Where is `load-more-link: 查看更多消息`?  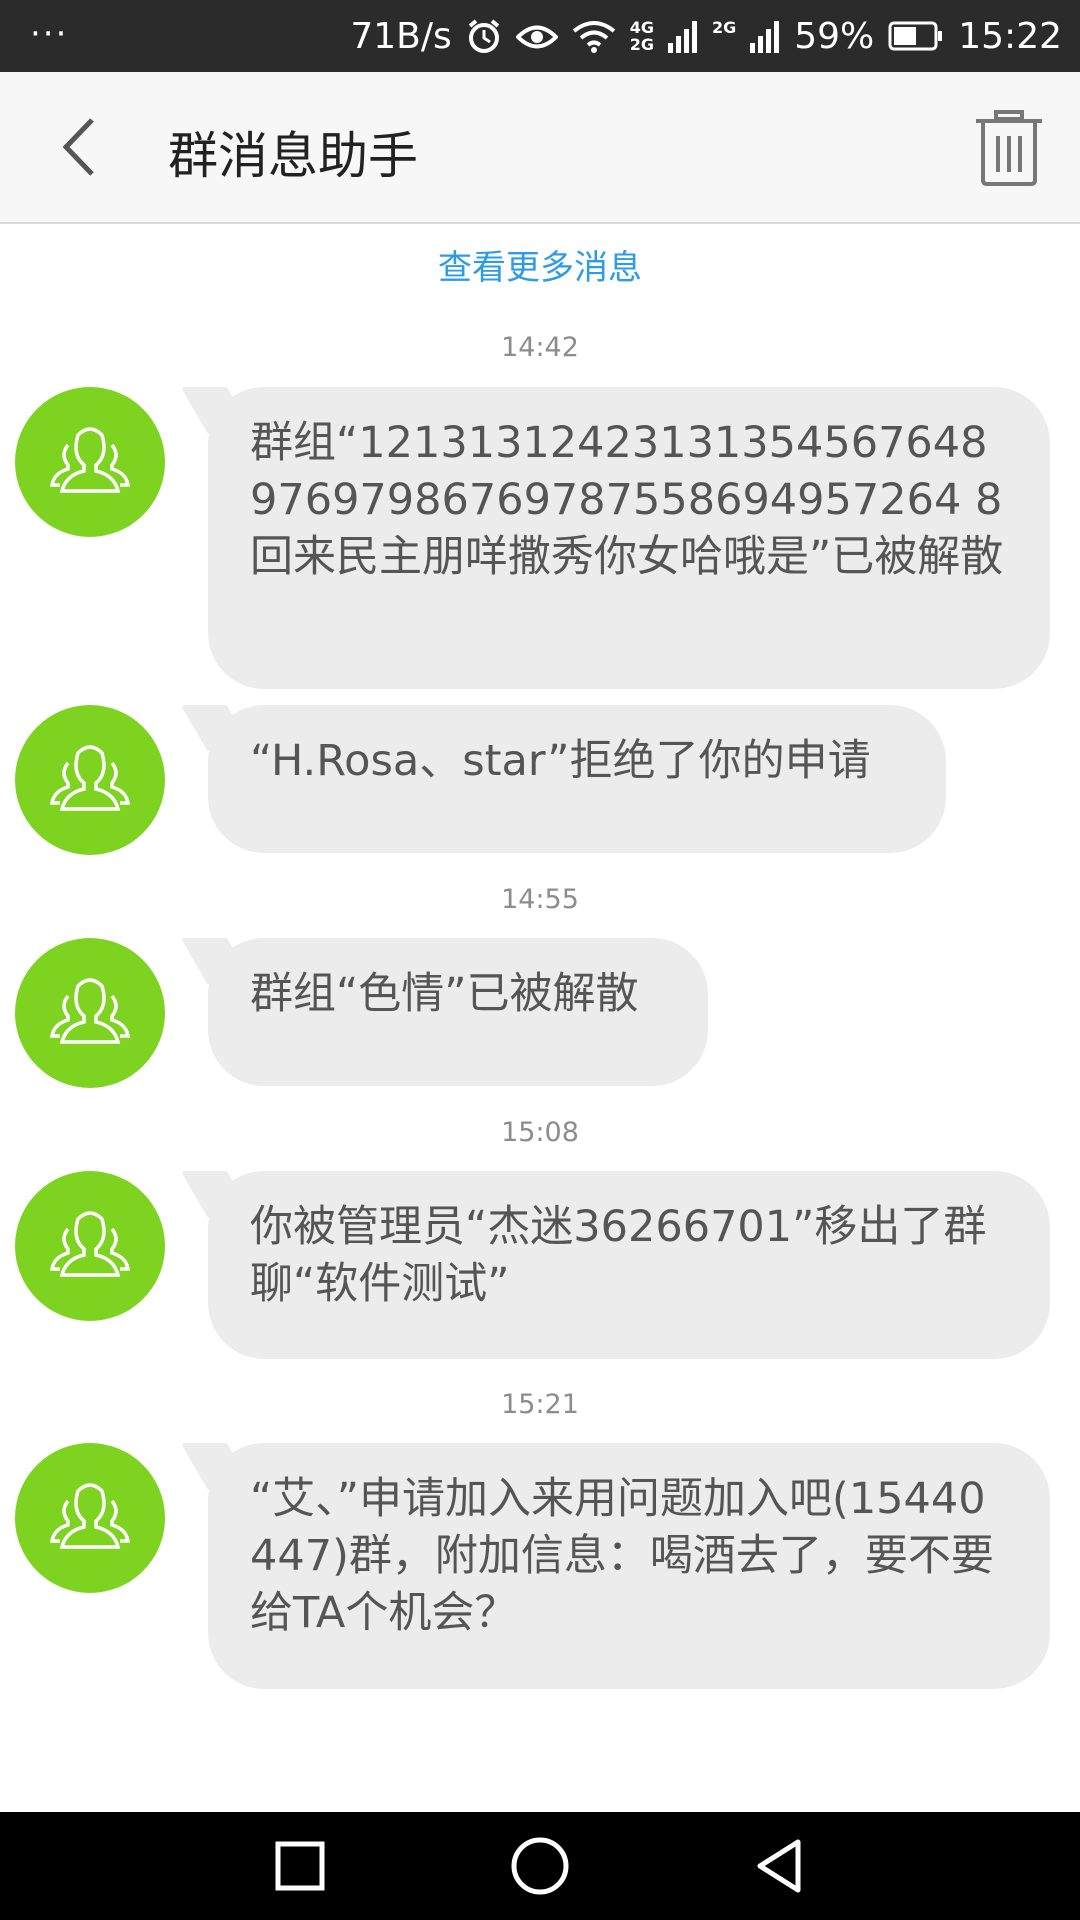
load-more-link: 查看更多消息 is located at coordinates (540, 264).